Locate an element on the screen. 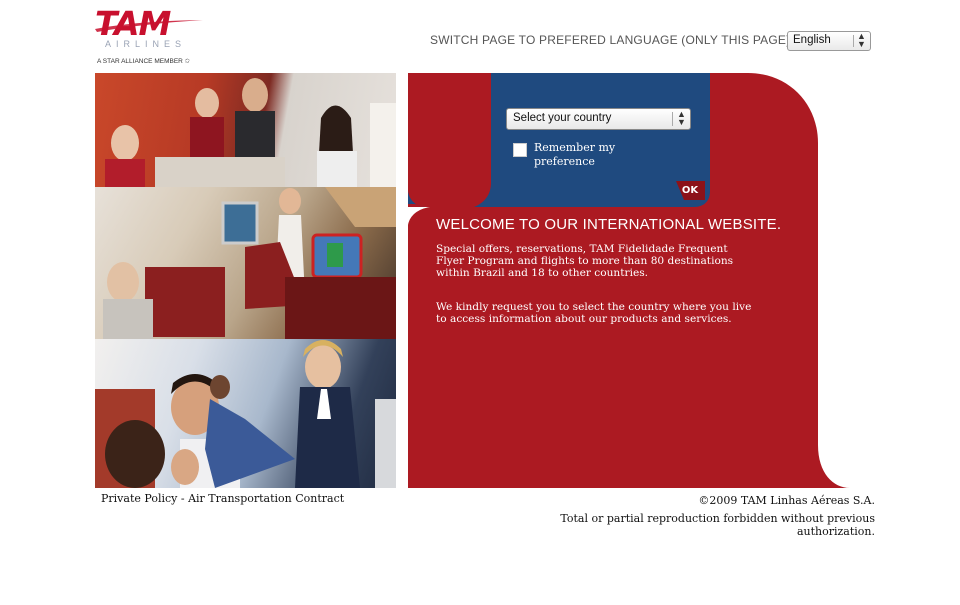 Image resolution: width=960 pixels, height=605 pixels. ok-button: OK is located at coordinates (690, 190).